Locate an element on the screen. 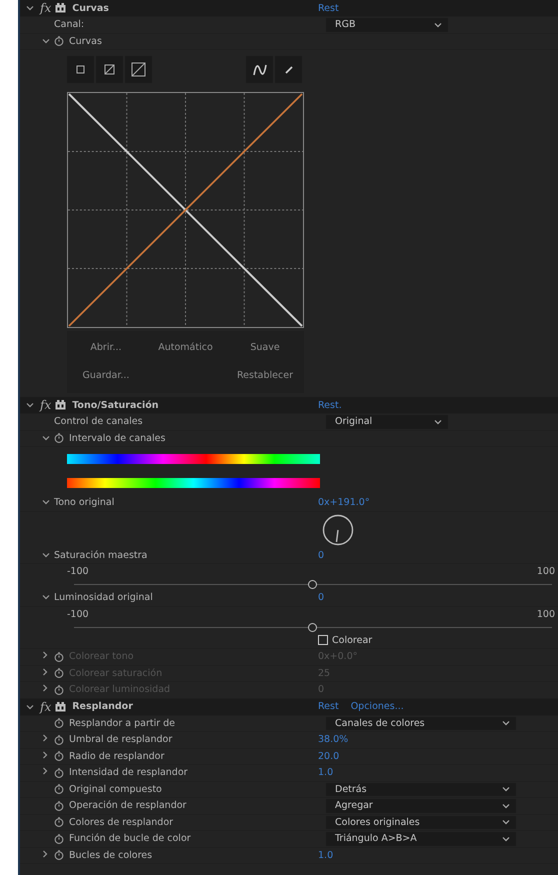  property-label: Original compuesto is located at coordinates (115, 789).